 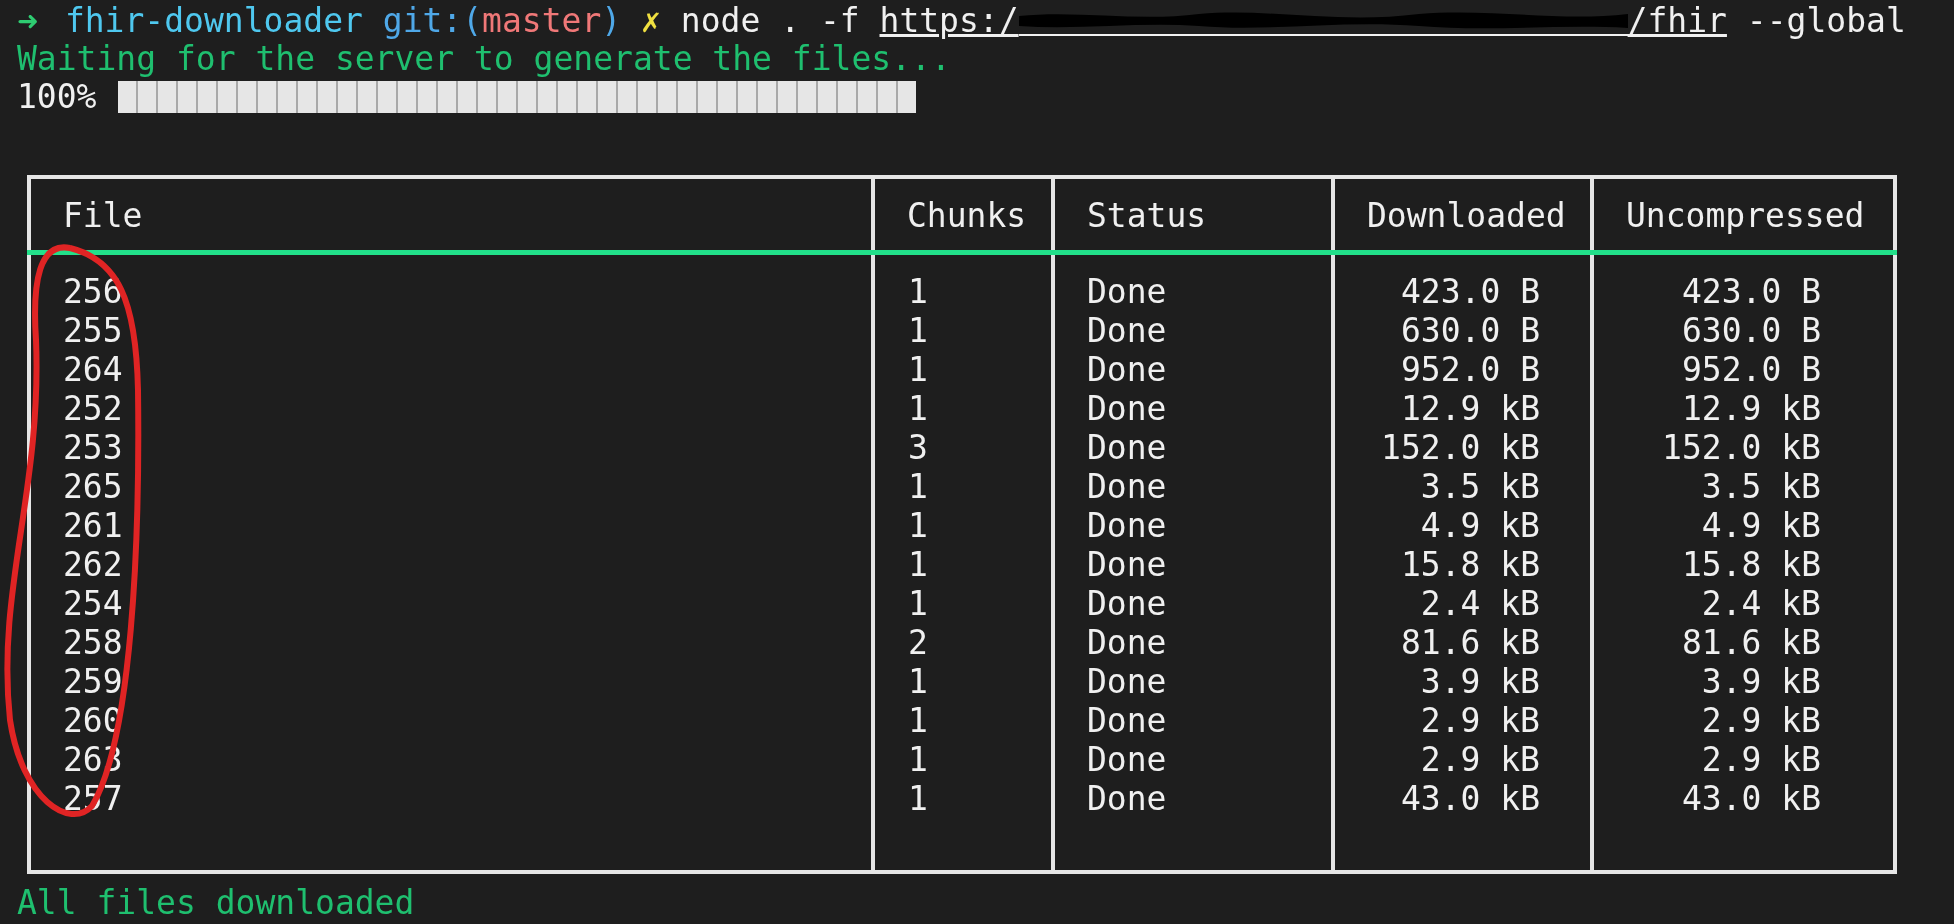 What do you see at coordinates (93, 291) in the screenshot?
I see `table-cell: 256` at bounding box center [93, 291].